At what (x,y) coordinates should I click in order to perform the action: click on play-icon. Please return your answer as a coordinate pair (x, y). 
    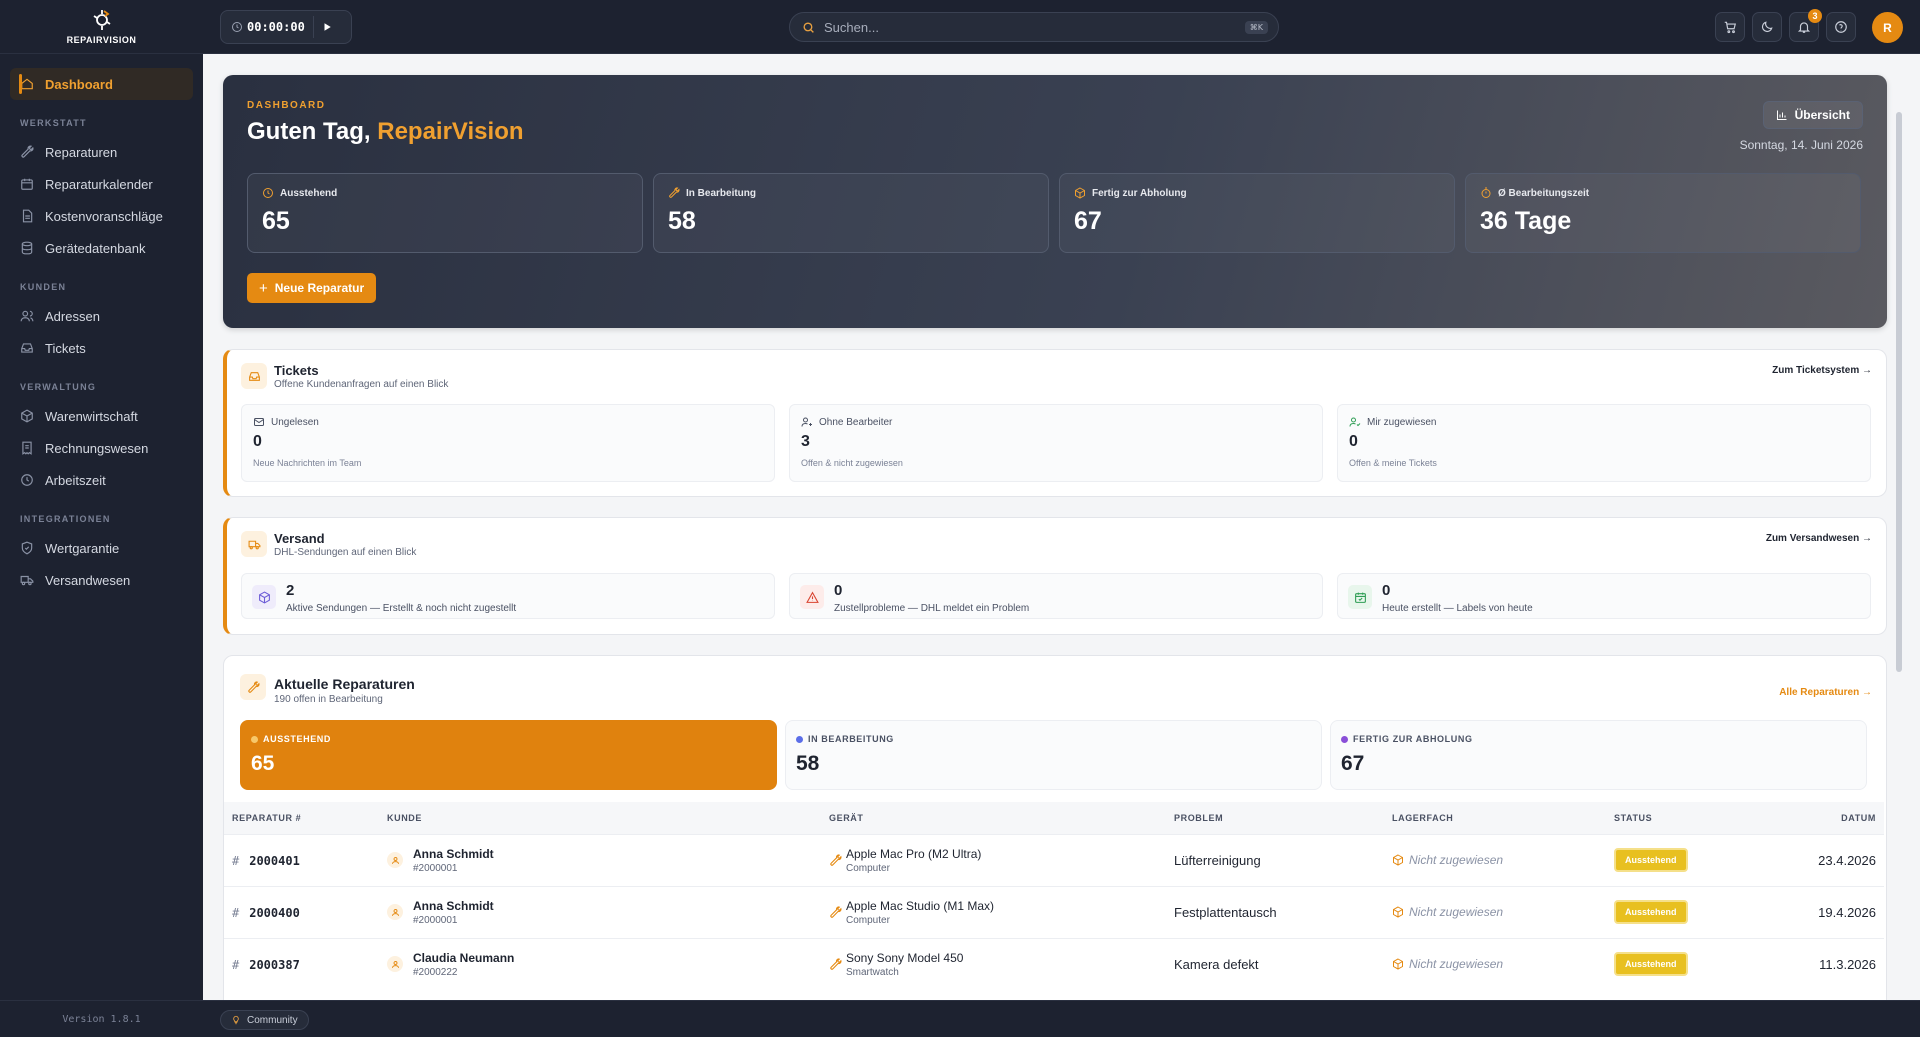
    Looking at the image, I should click on (327, 27).